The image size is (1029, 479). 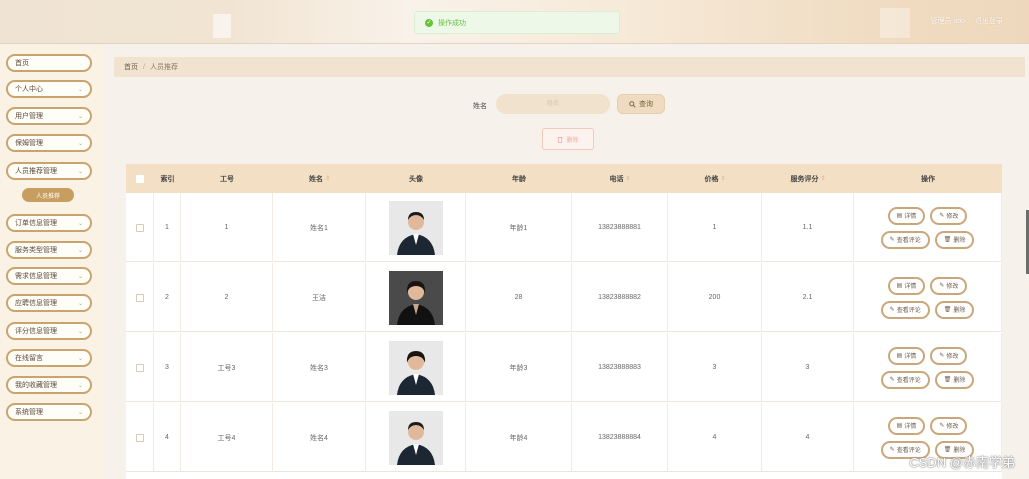 What do you see at coordinates (715, 178) in the screenshot?
I see `column-header: 价格 ⇕` at bounding box center [715, 178].